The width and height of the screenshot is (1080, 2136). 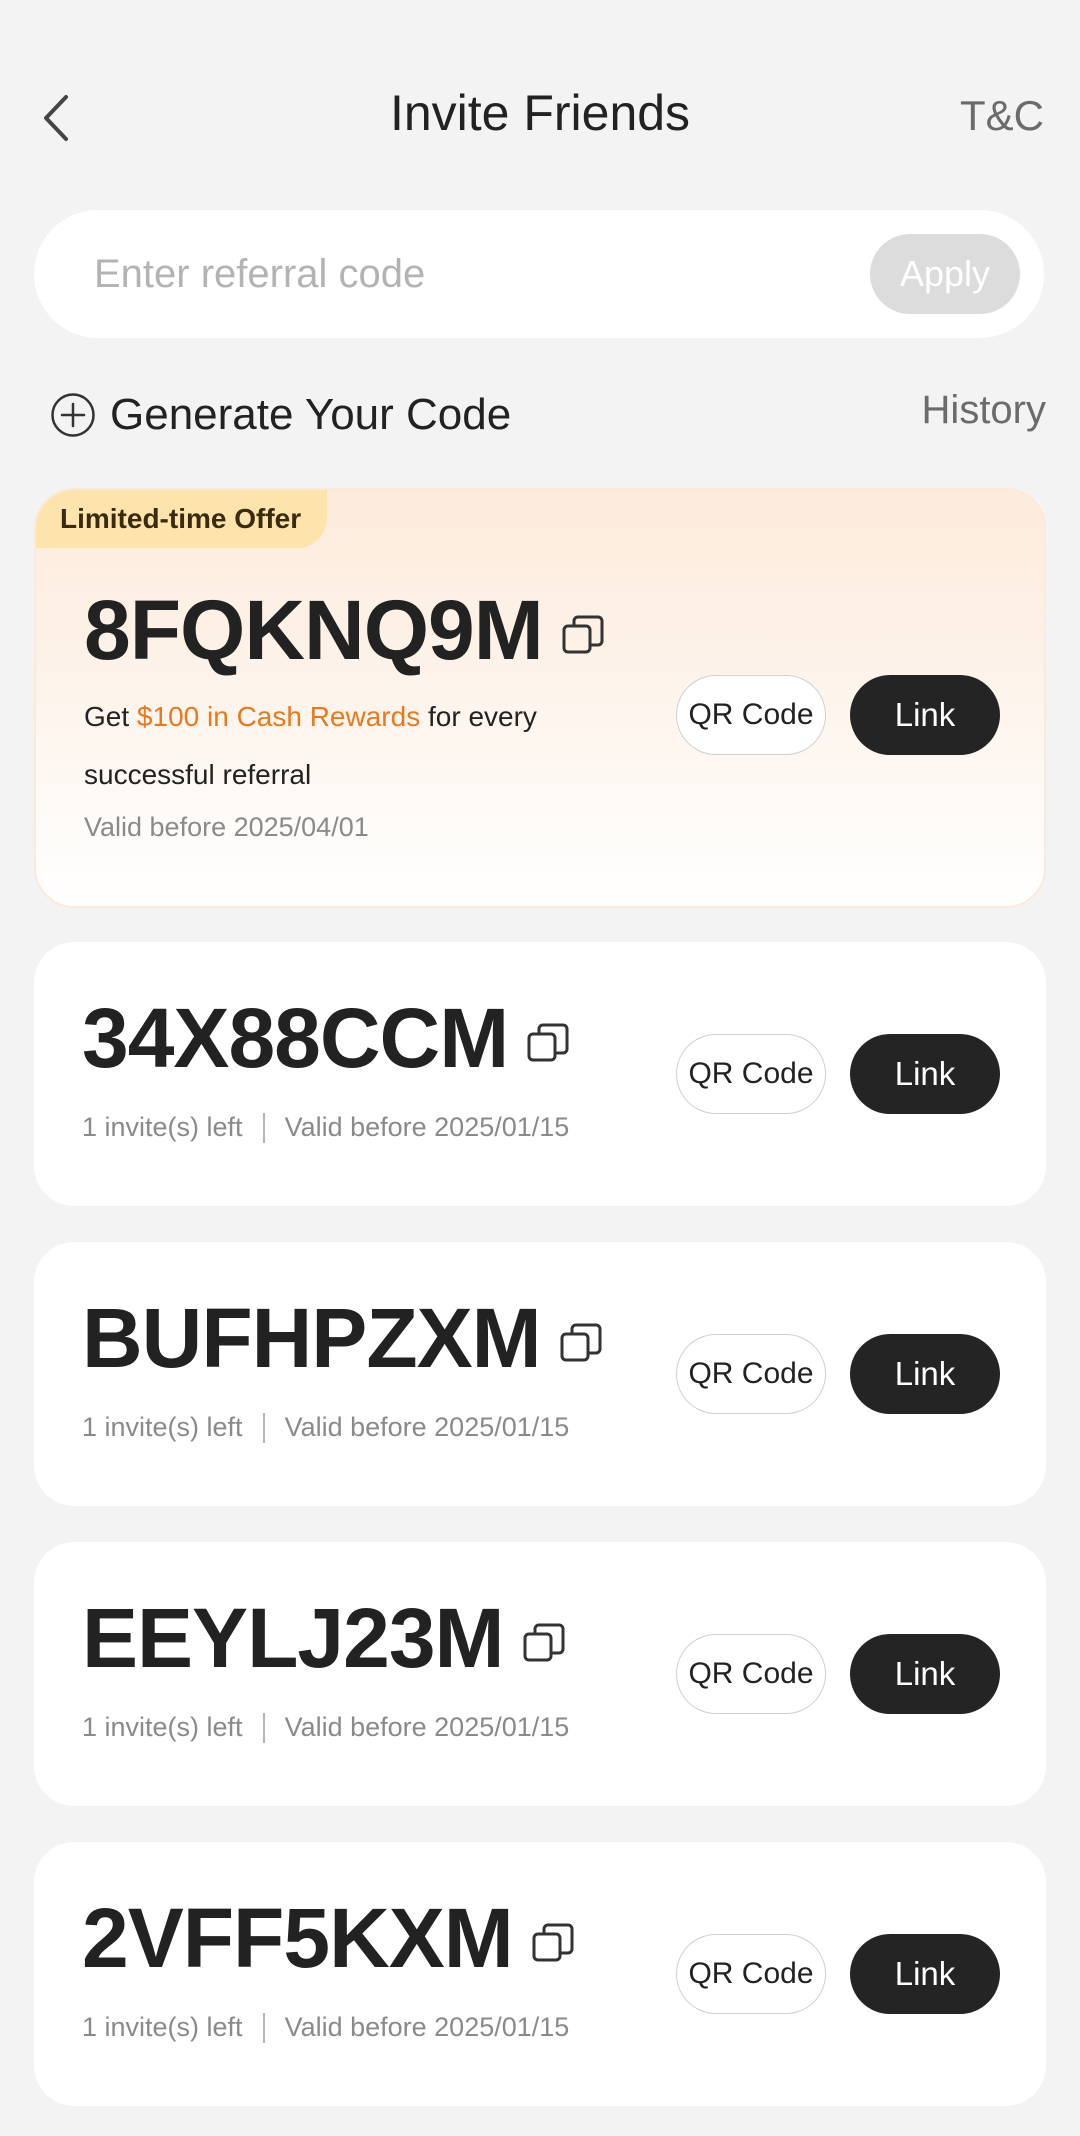 What do you see at coordinates (311, 414) in the screenshot?
I see `generate-code-label: Generate Your Code` at bounding box center [311, 414].